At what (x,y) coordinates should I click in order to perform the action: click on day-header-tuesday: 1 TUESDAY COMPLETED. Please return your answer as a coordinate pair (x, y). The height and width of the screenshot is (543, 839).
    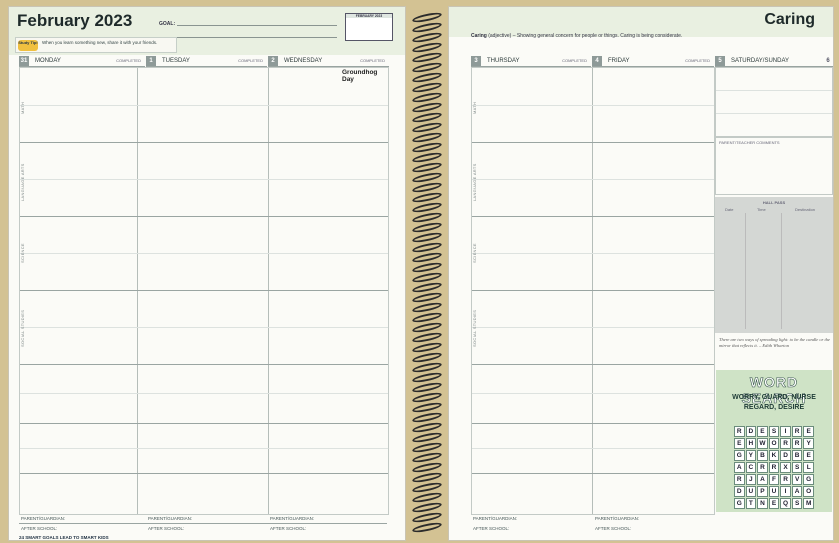
    Looking at the image, I should click on (206, 61).